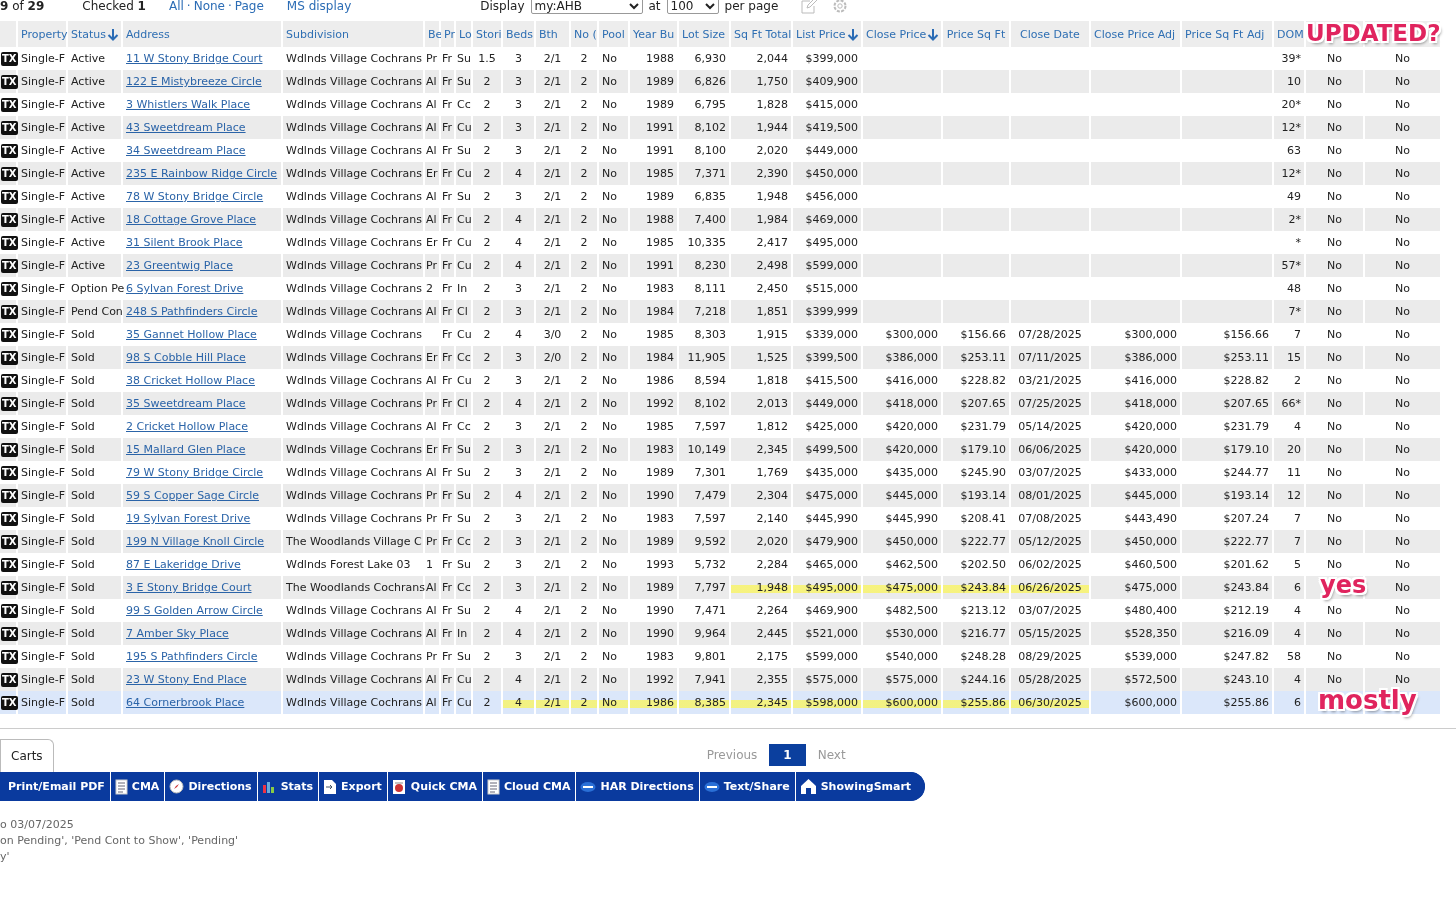 The height and width of the screenshot is (897, 1456). Describe the element at coordinates (431, 403) in the screenshot. I see `table-cell: Pr` at that location.